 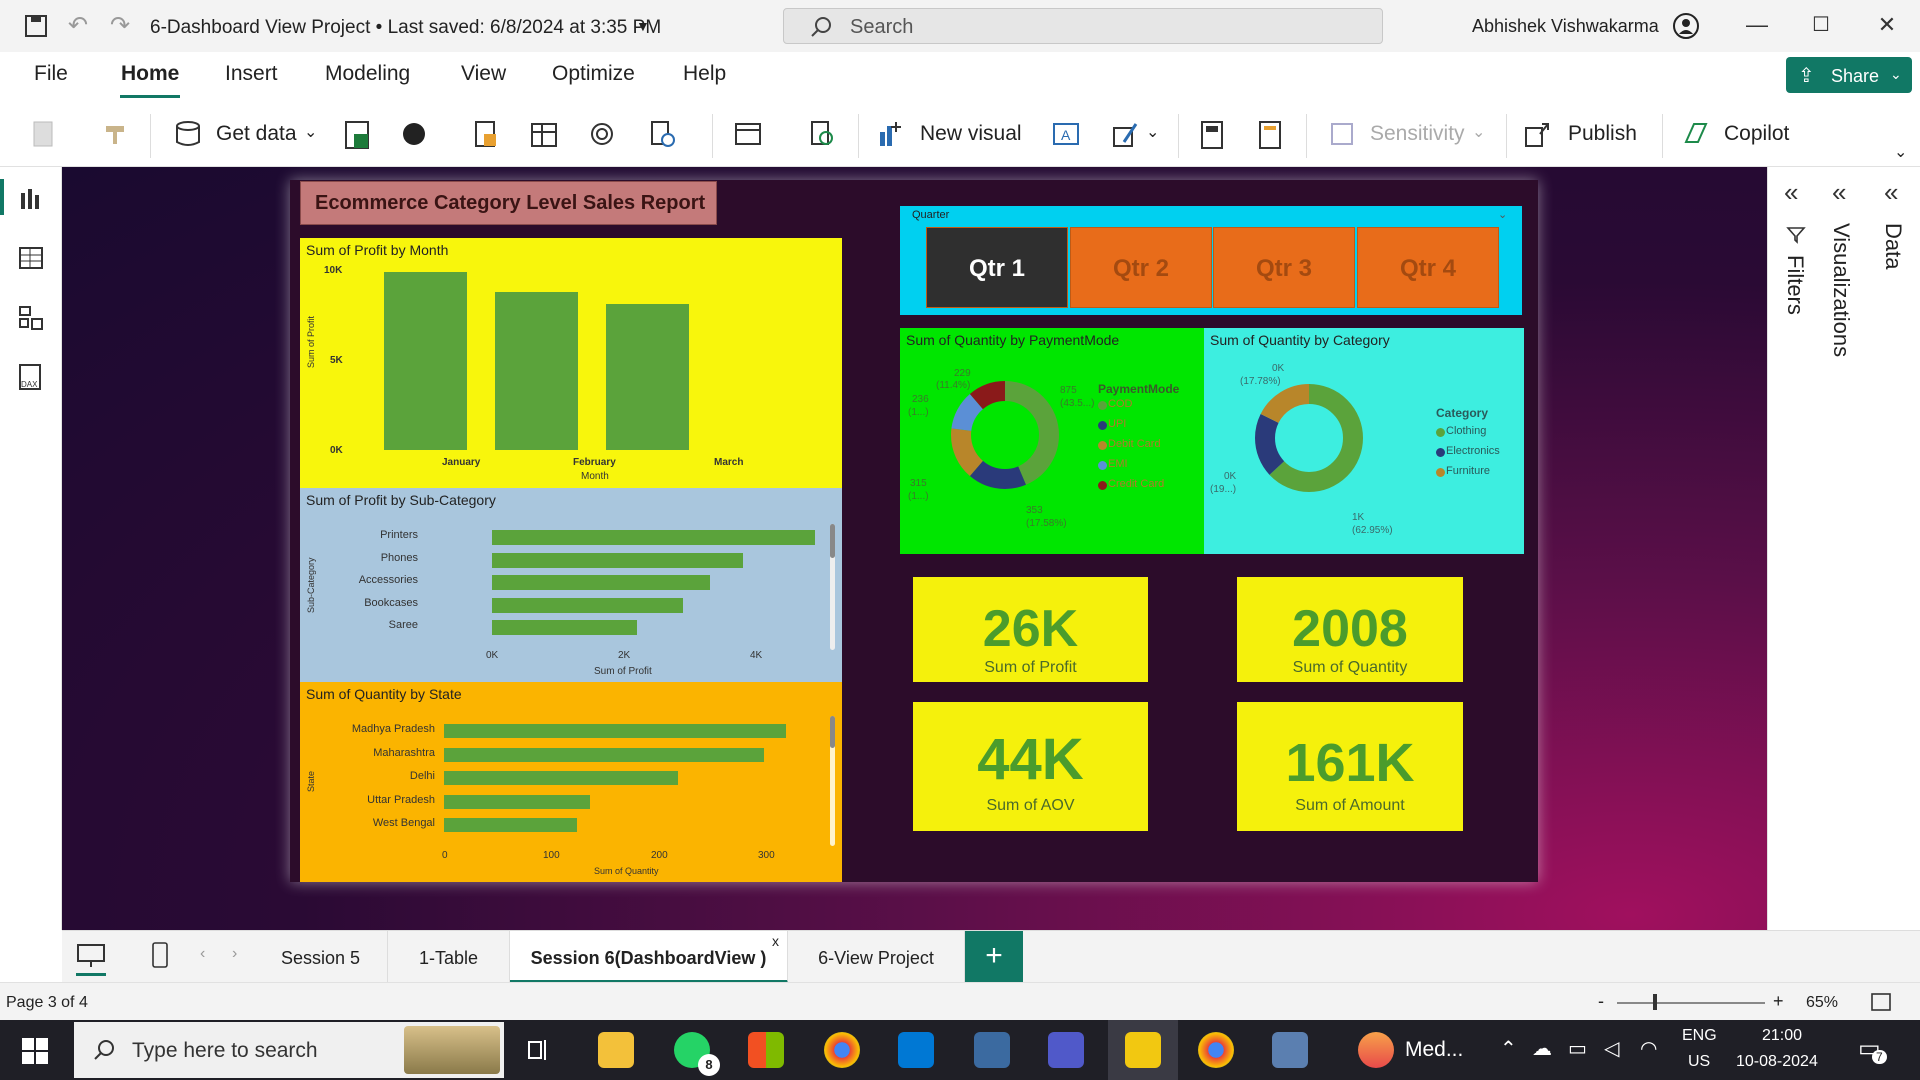 I want to click on legend-item: Credit Card, so click(x=1136, y=484).